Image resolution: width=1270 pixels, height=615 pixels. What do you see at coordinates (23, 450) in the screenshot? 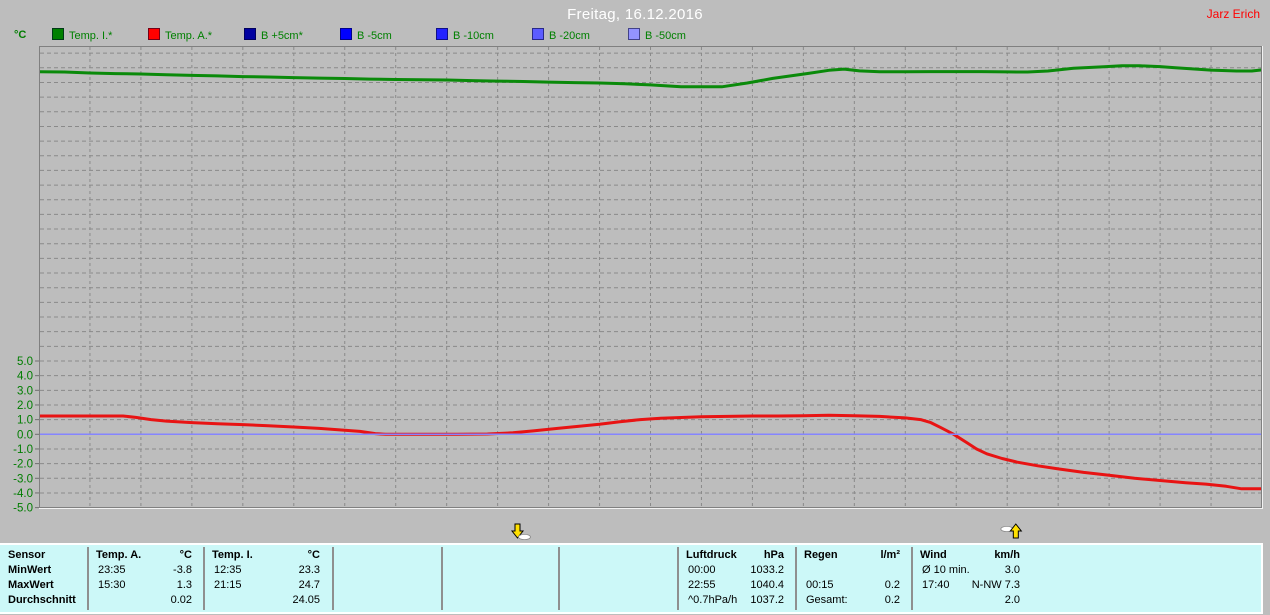
I see `y-axis-label: -1.0` at bounding box center [23, 450].